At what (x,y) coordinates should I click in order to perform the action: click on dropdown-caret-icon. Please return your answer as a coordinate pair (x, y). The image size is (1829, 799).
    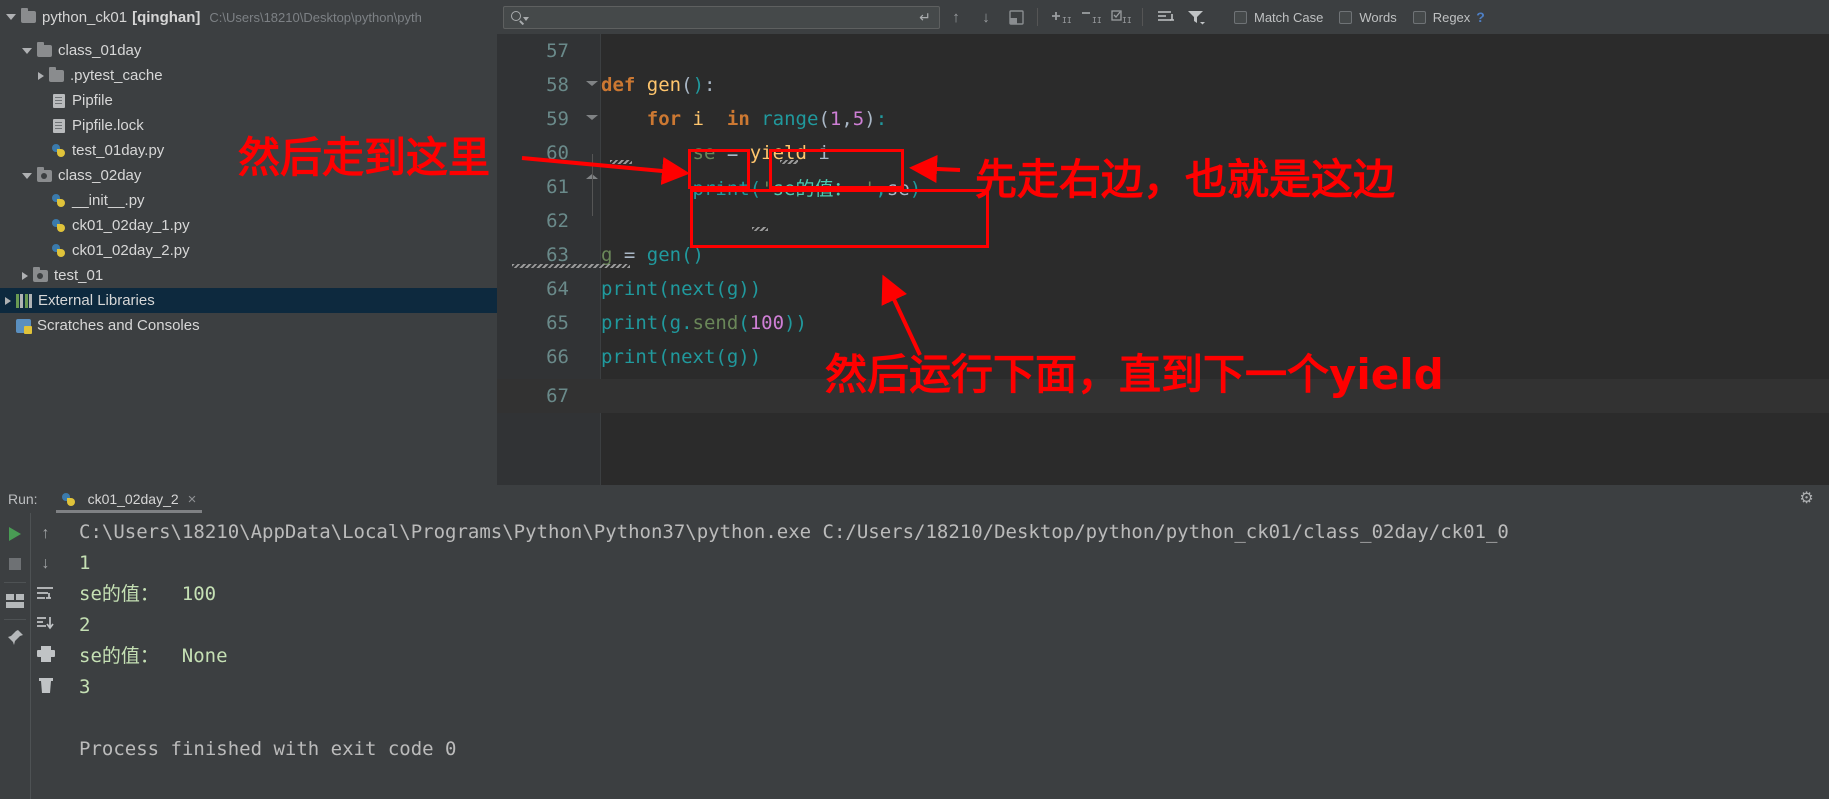
    Looking at the image, I should click on (526, 18).